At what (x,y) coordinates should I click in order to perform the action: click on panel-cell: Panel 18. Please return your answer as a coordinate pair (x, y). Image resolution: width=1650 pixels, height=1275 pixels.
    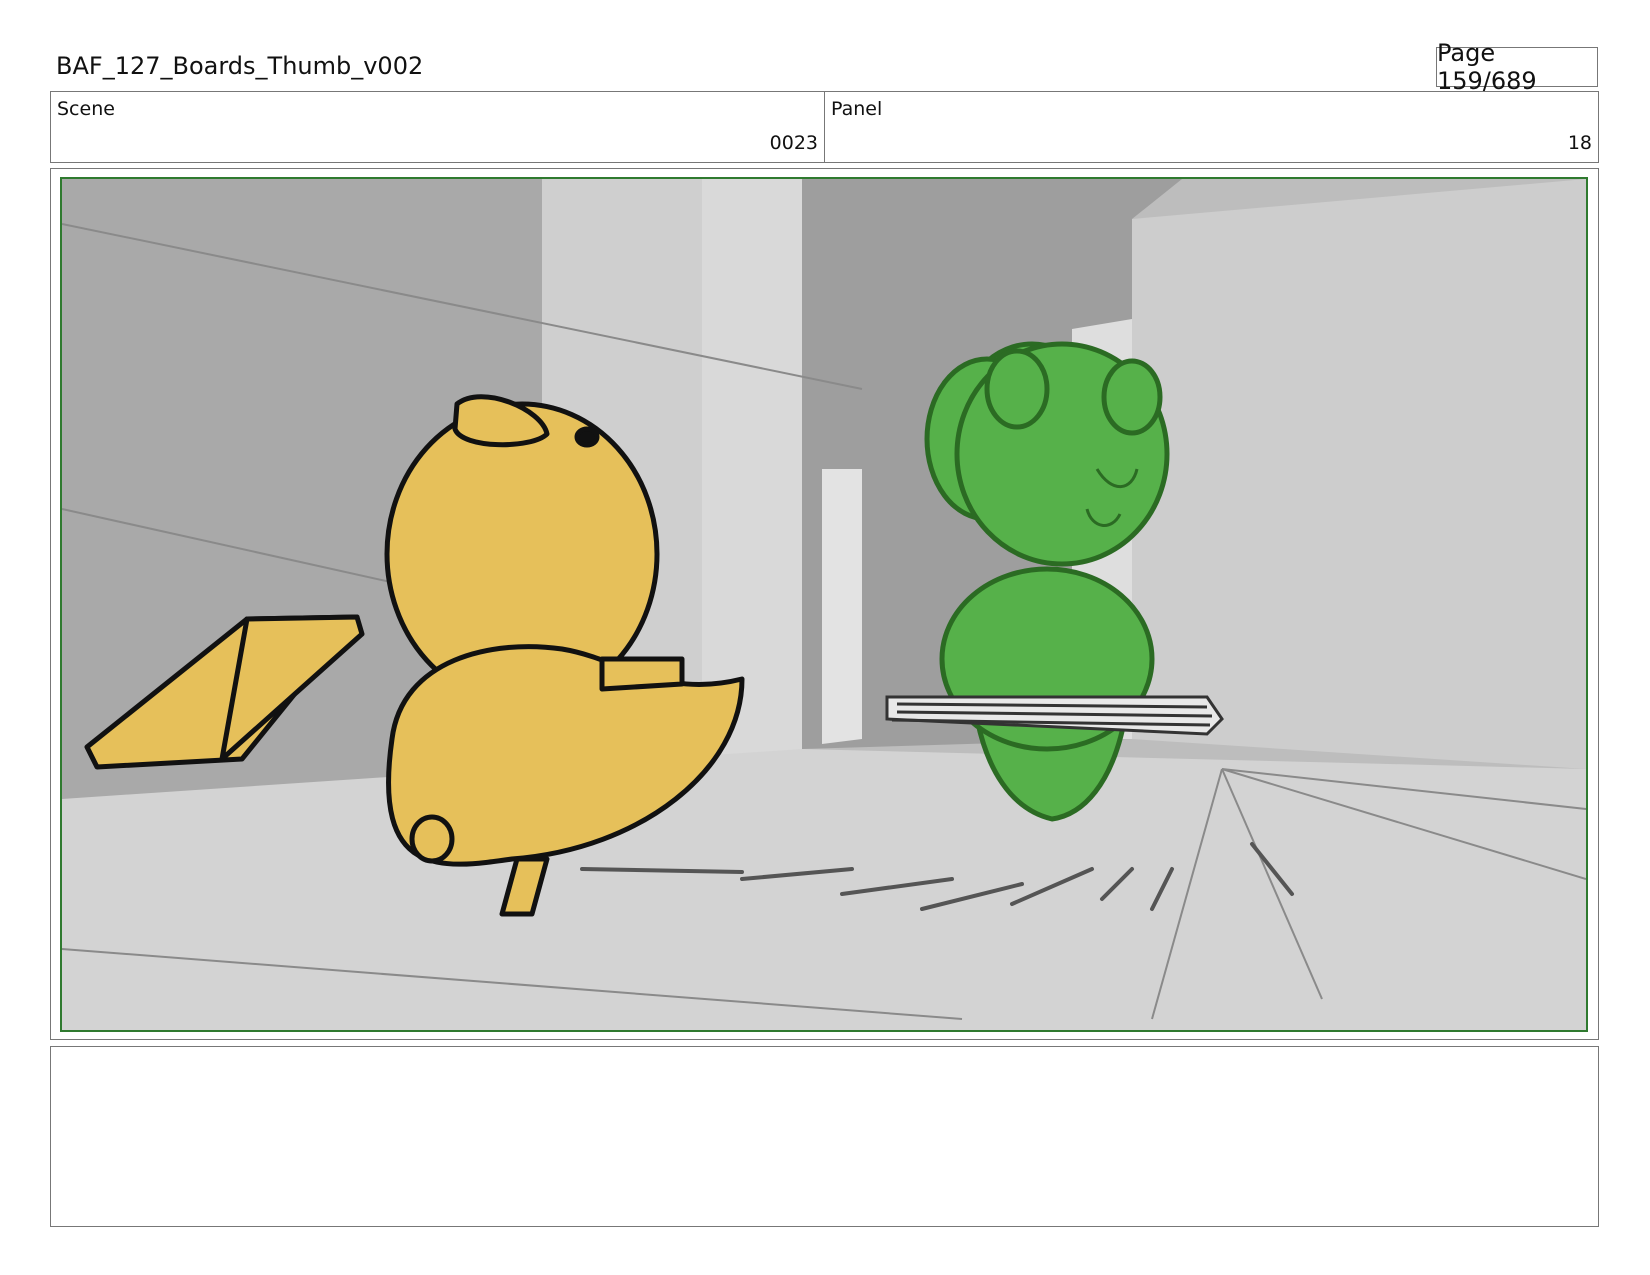
    Looking at the image, I should click on (1211, 127).